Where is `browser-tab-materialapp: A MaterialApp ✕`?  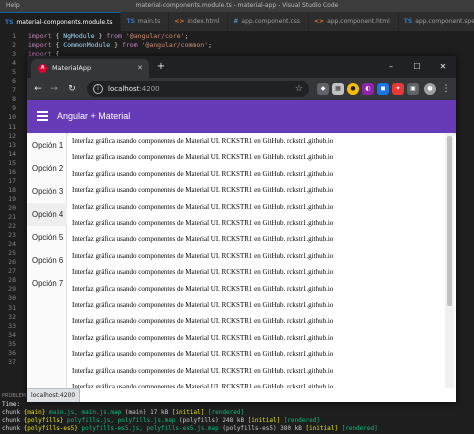 browser-tab-materialapp: A MaterialApp ✕ is located at coordinates (90, 68).